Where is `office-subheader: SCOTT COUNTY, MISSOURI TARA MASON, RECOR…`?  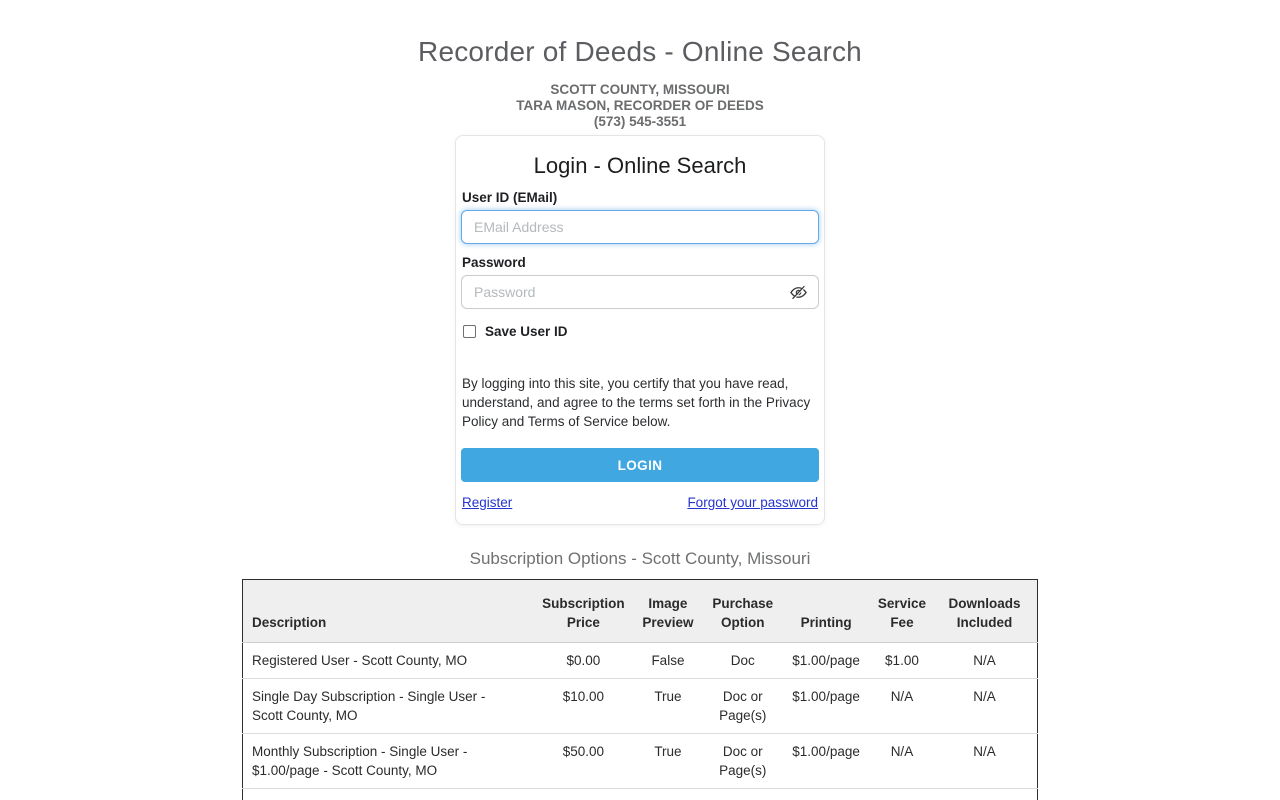
office-subheader: SCOTT COUNTY, MISSOURI TARA MASON, RECOR… is located at coordinates (640, 106).